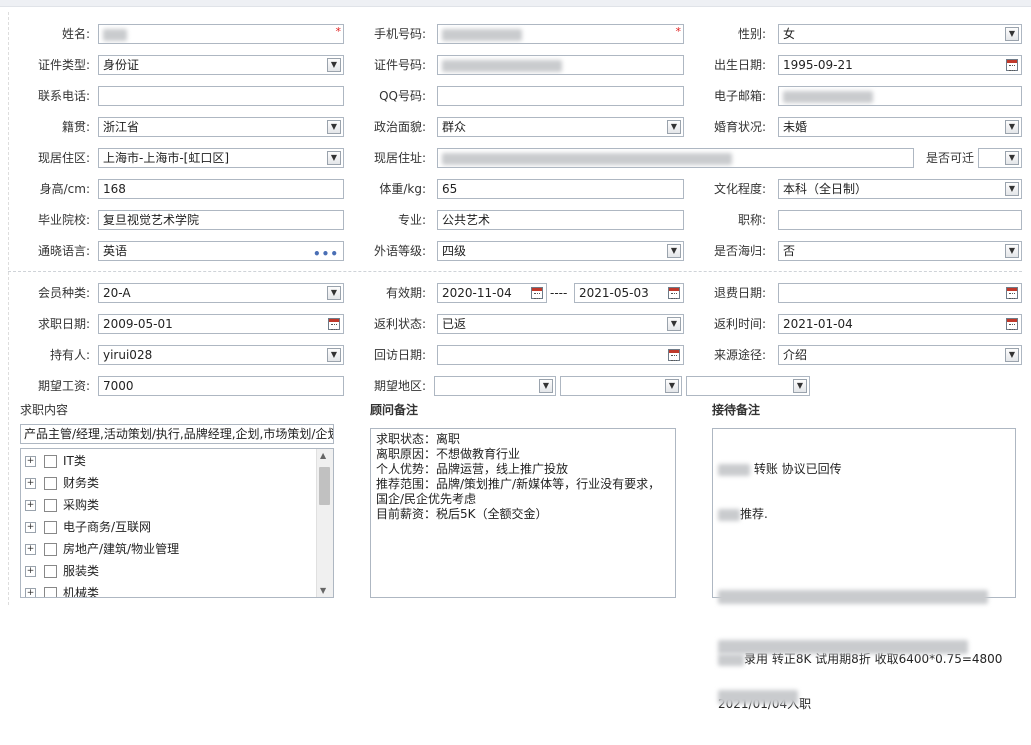 The width and height of the screenshot is (1031, 745). Describe the element at coordinates (221, 293) in the screenshot. I see `member-type-select: 20-A ▼` at that location.